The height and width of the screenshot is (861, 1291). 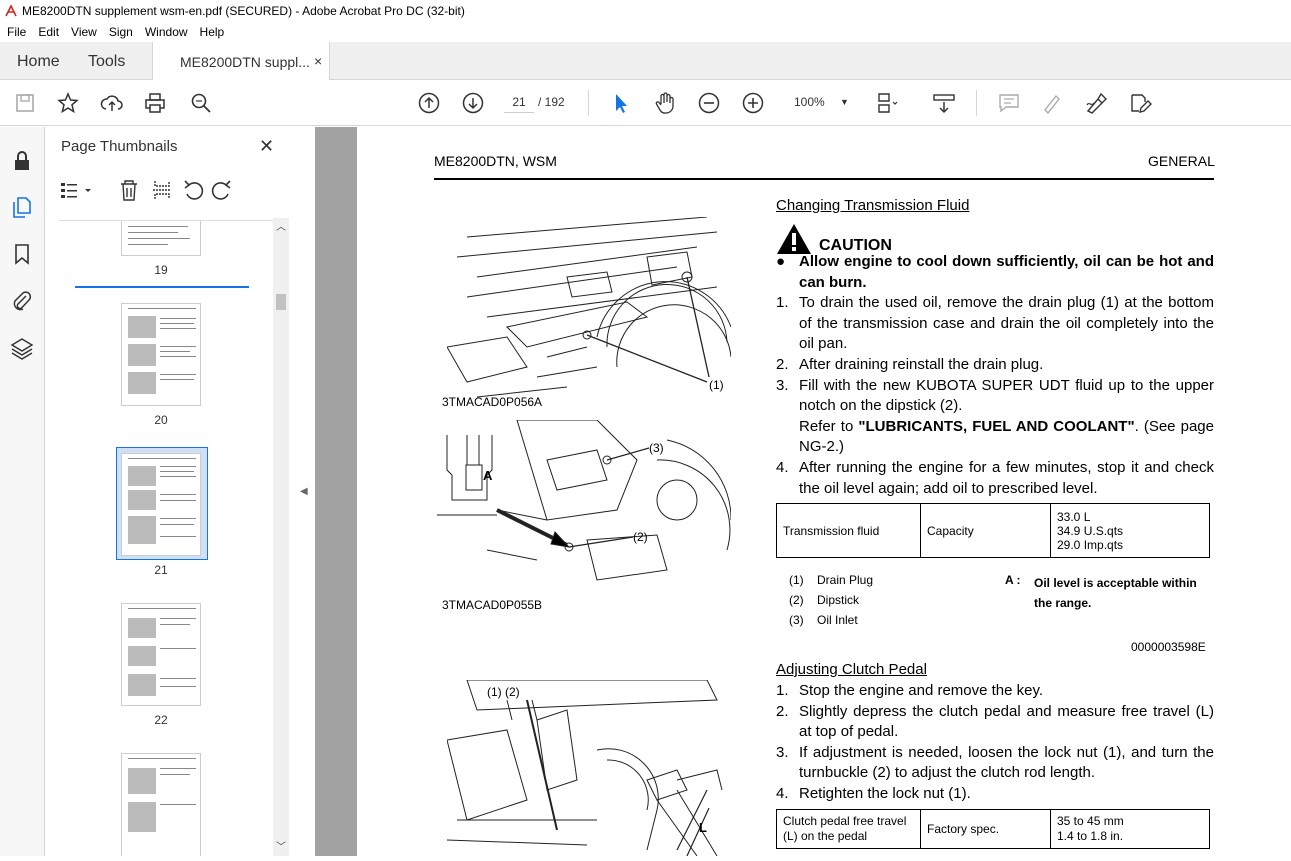 I want to click on acrobat-icon, so click(x=11, y=10).